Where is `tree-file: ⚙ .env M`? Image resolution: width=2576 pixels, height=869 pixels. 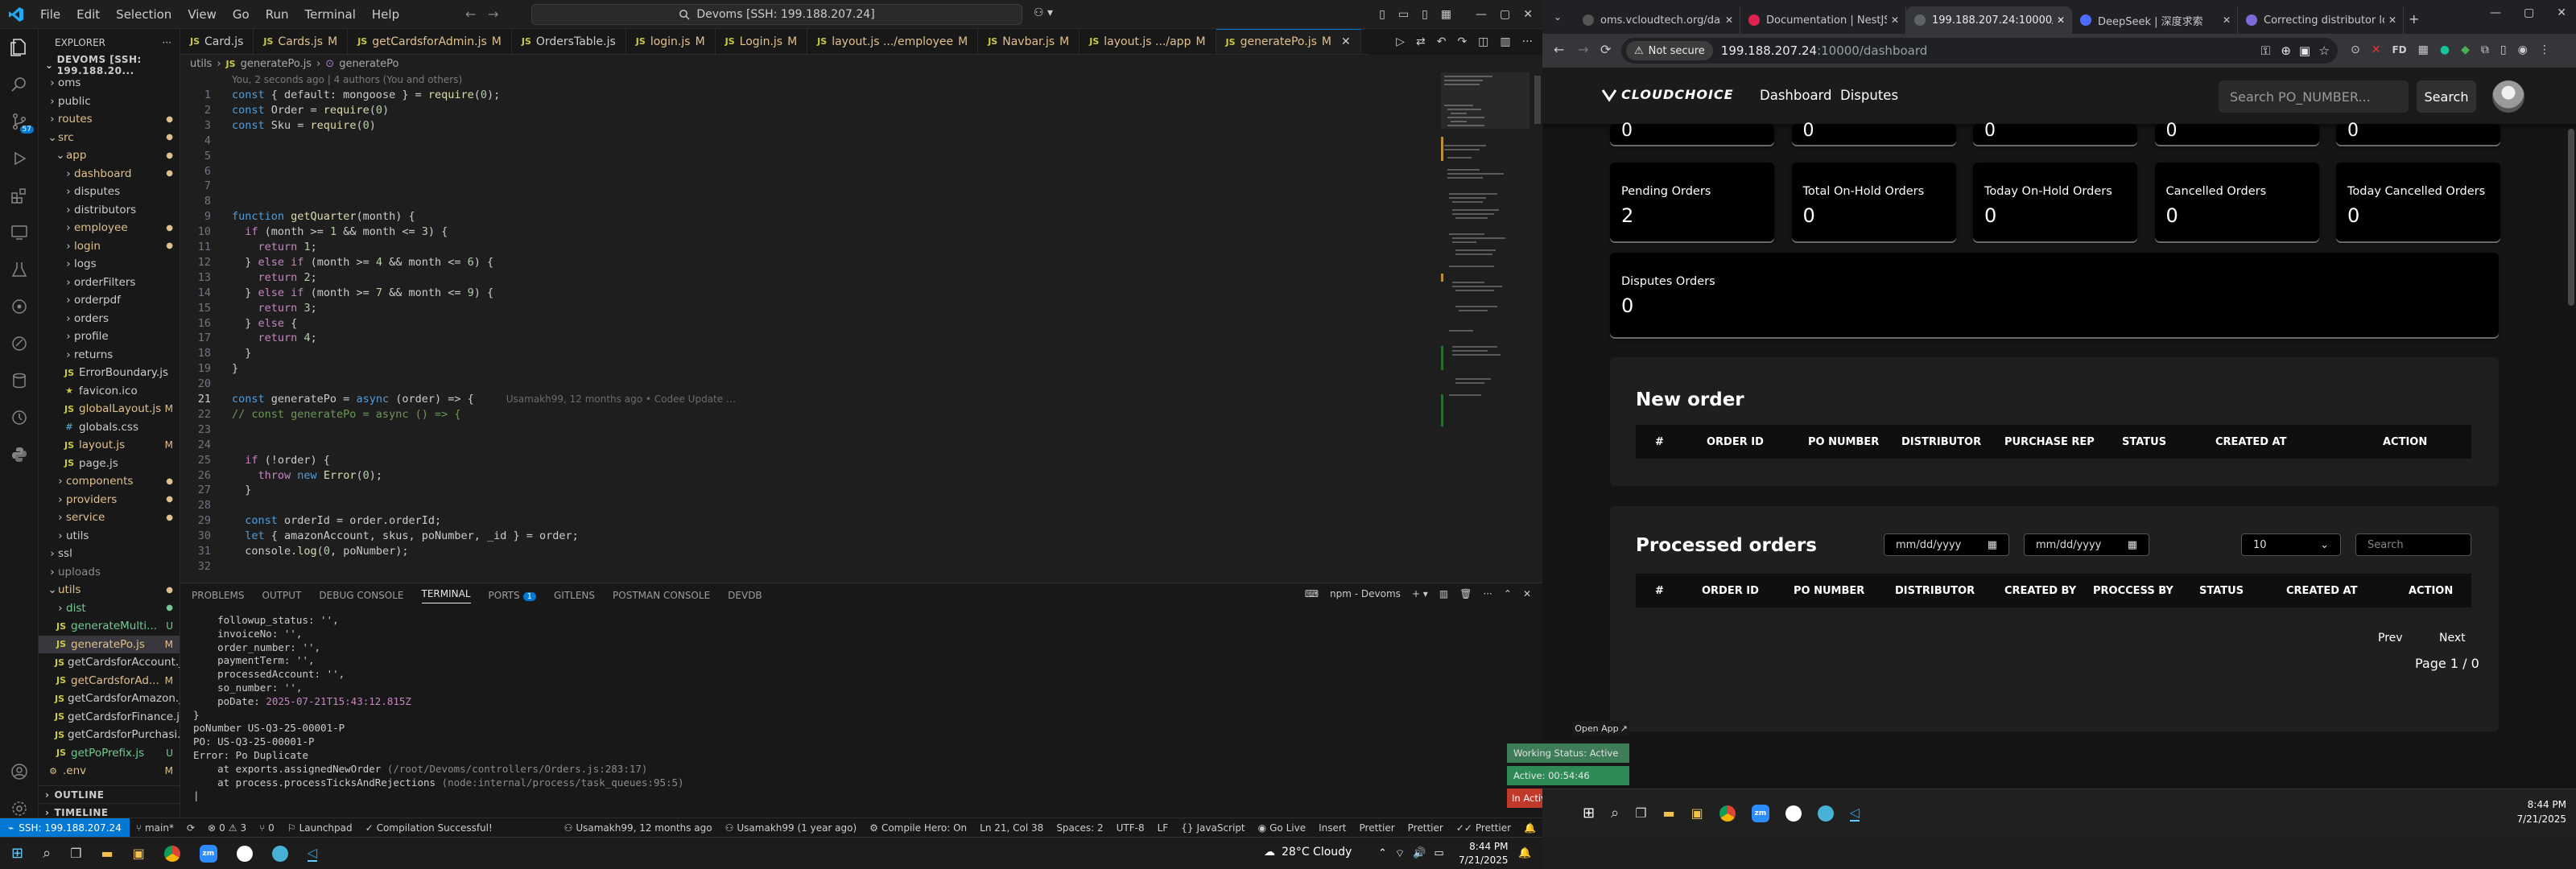 tree-file: ⚙ .env M is located at coordinates (109, 771).